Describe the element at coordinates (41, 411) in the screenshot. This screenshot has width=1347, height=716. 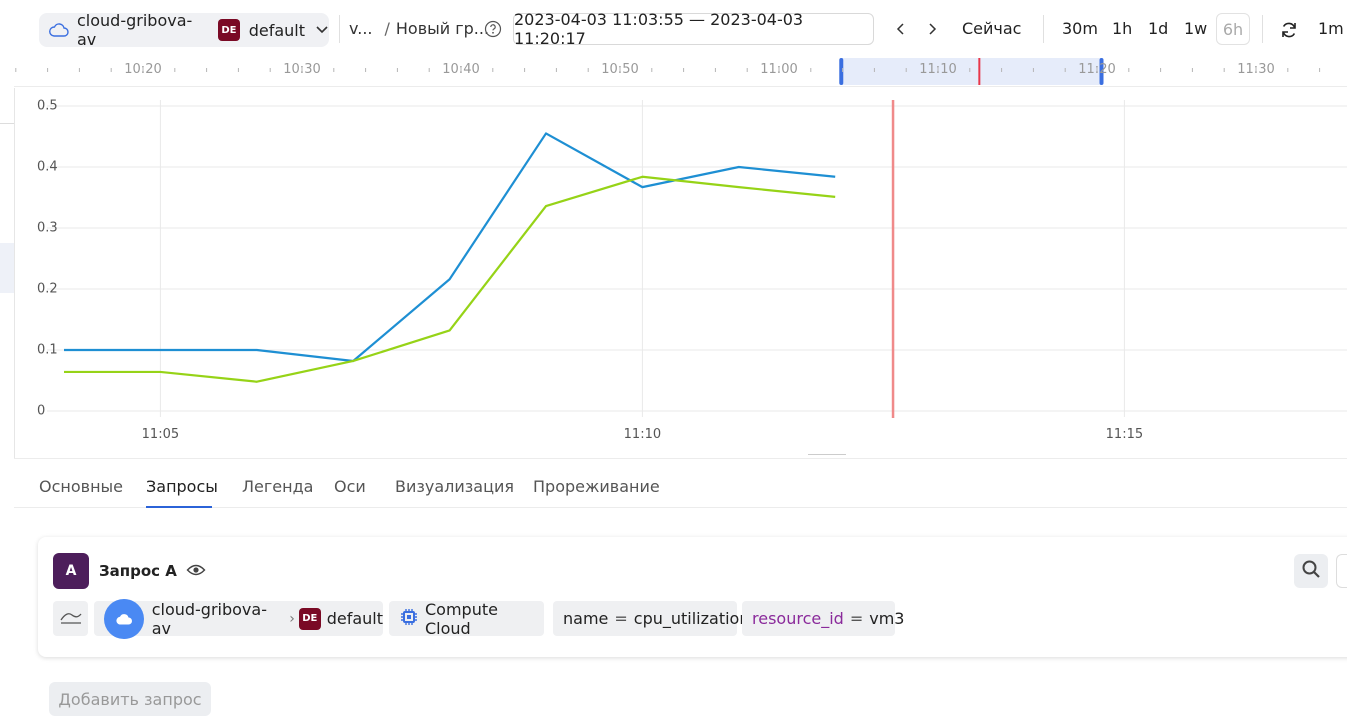
I see `y-tick-label: 0` at that location.